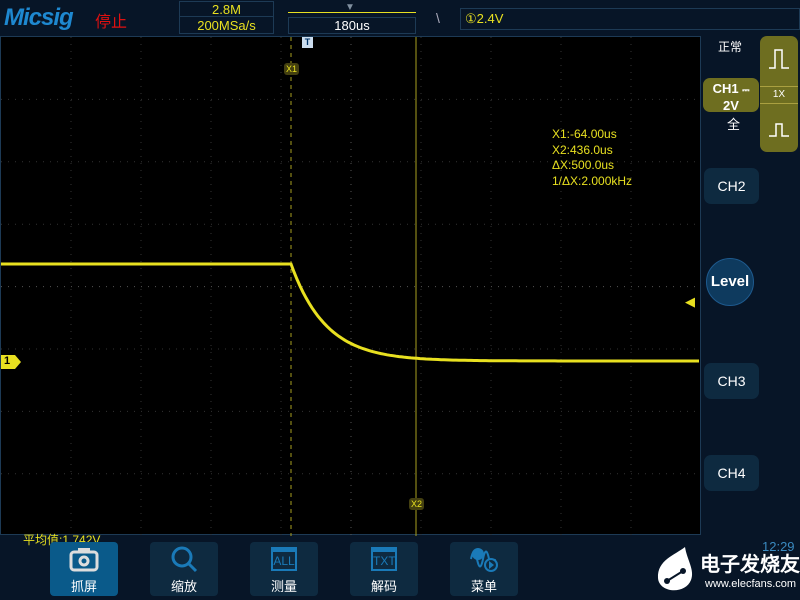  I want to click on memory-depth: 2.8M, so click(226, 9).